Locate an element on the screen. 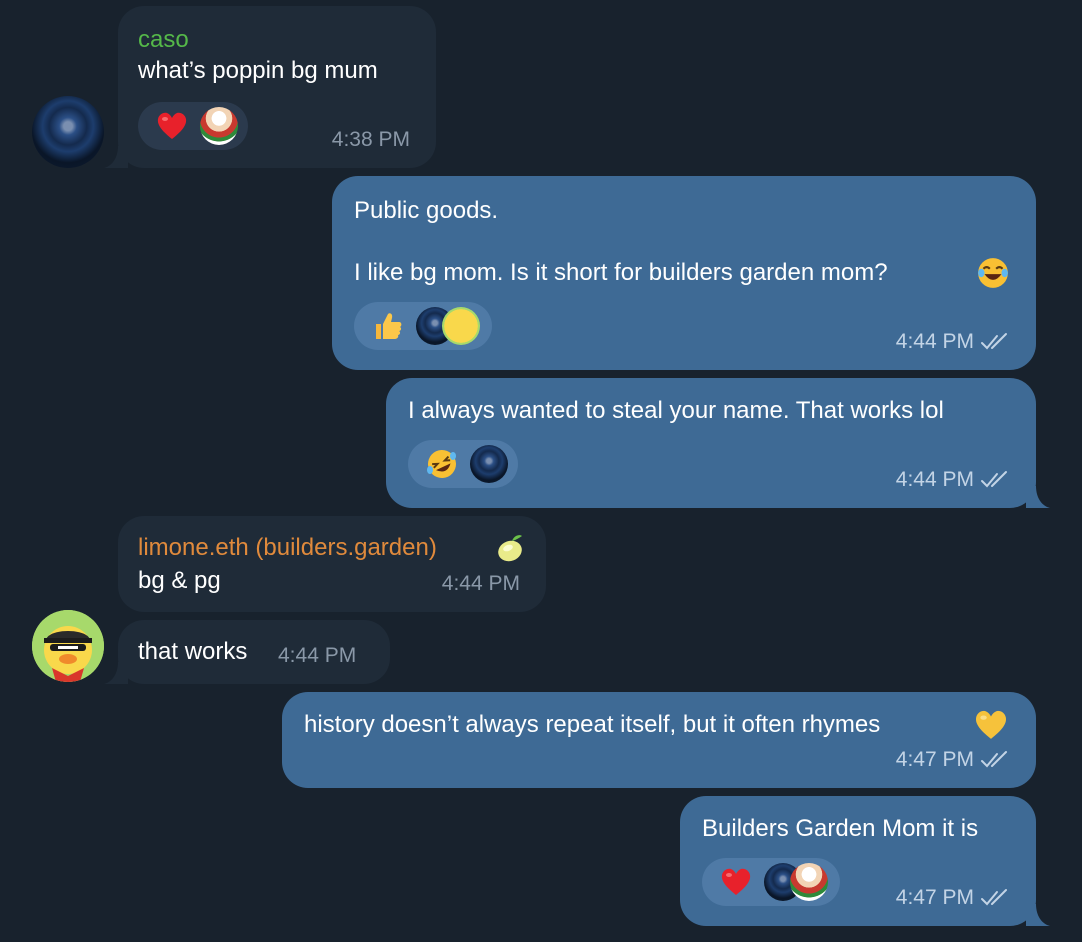 The width and height of the screenshot is (1082, 942). message-bubble-outgoing: Builders Garden Mom it is 4:47 PM is located at coordinates (858, 861).